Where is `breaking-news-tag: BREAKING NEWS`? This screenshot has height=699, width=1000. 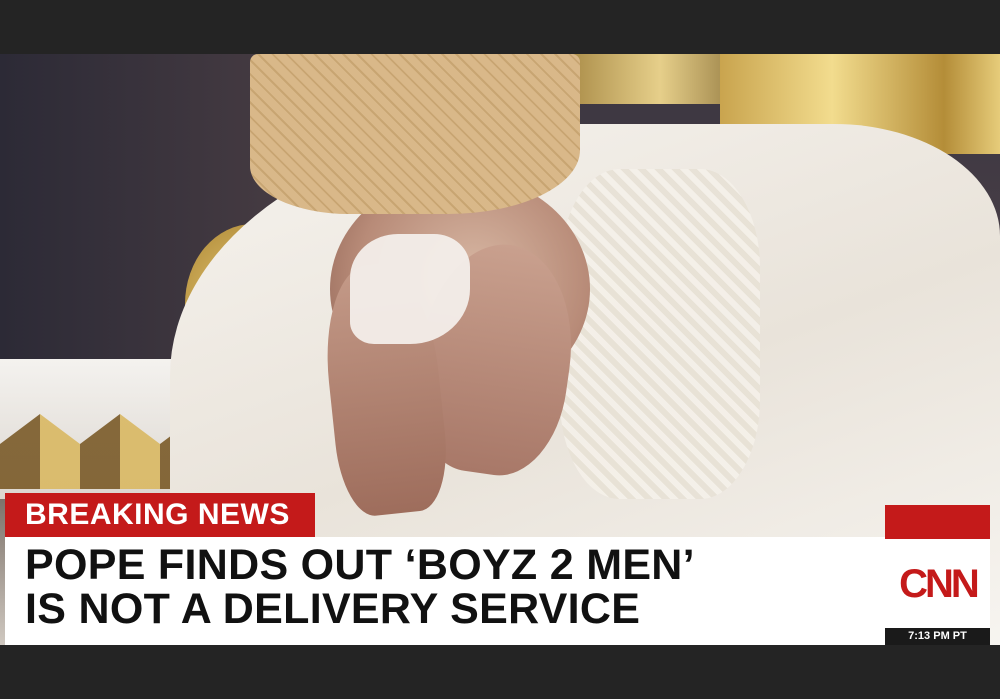 breaking-news-tag: BREAKING NEWS is located at coordinates (160, 515).